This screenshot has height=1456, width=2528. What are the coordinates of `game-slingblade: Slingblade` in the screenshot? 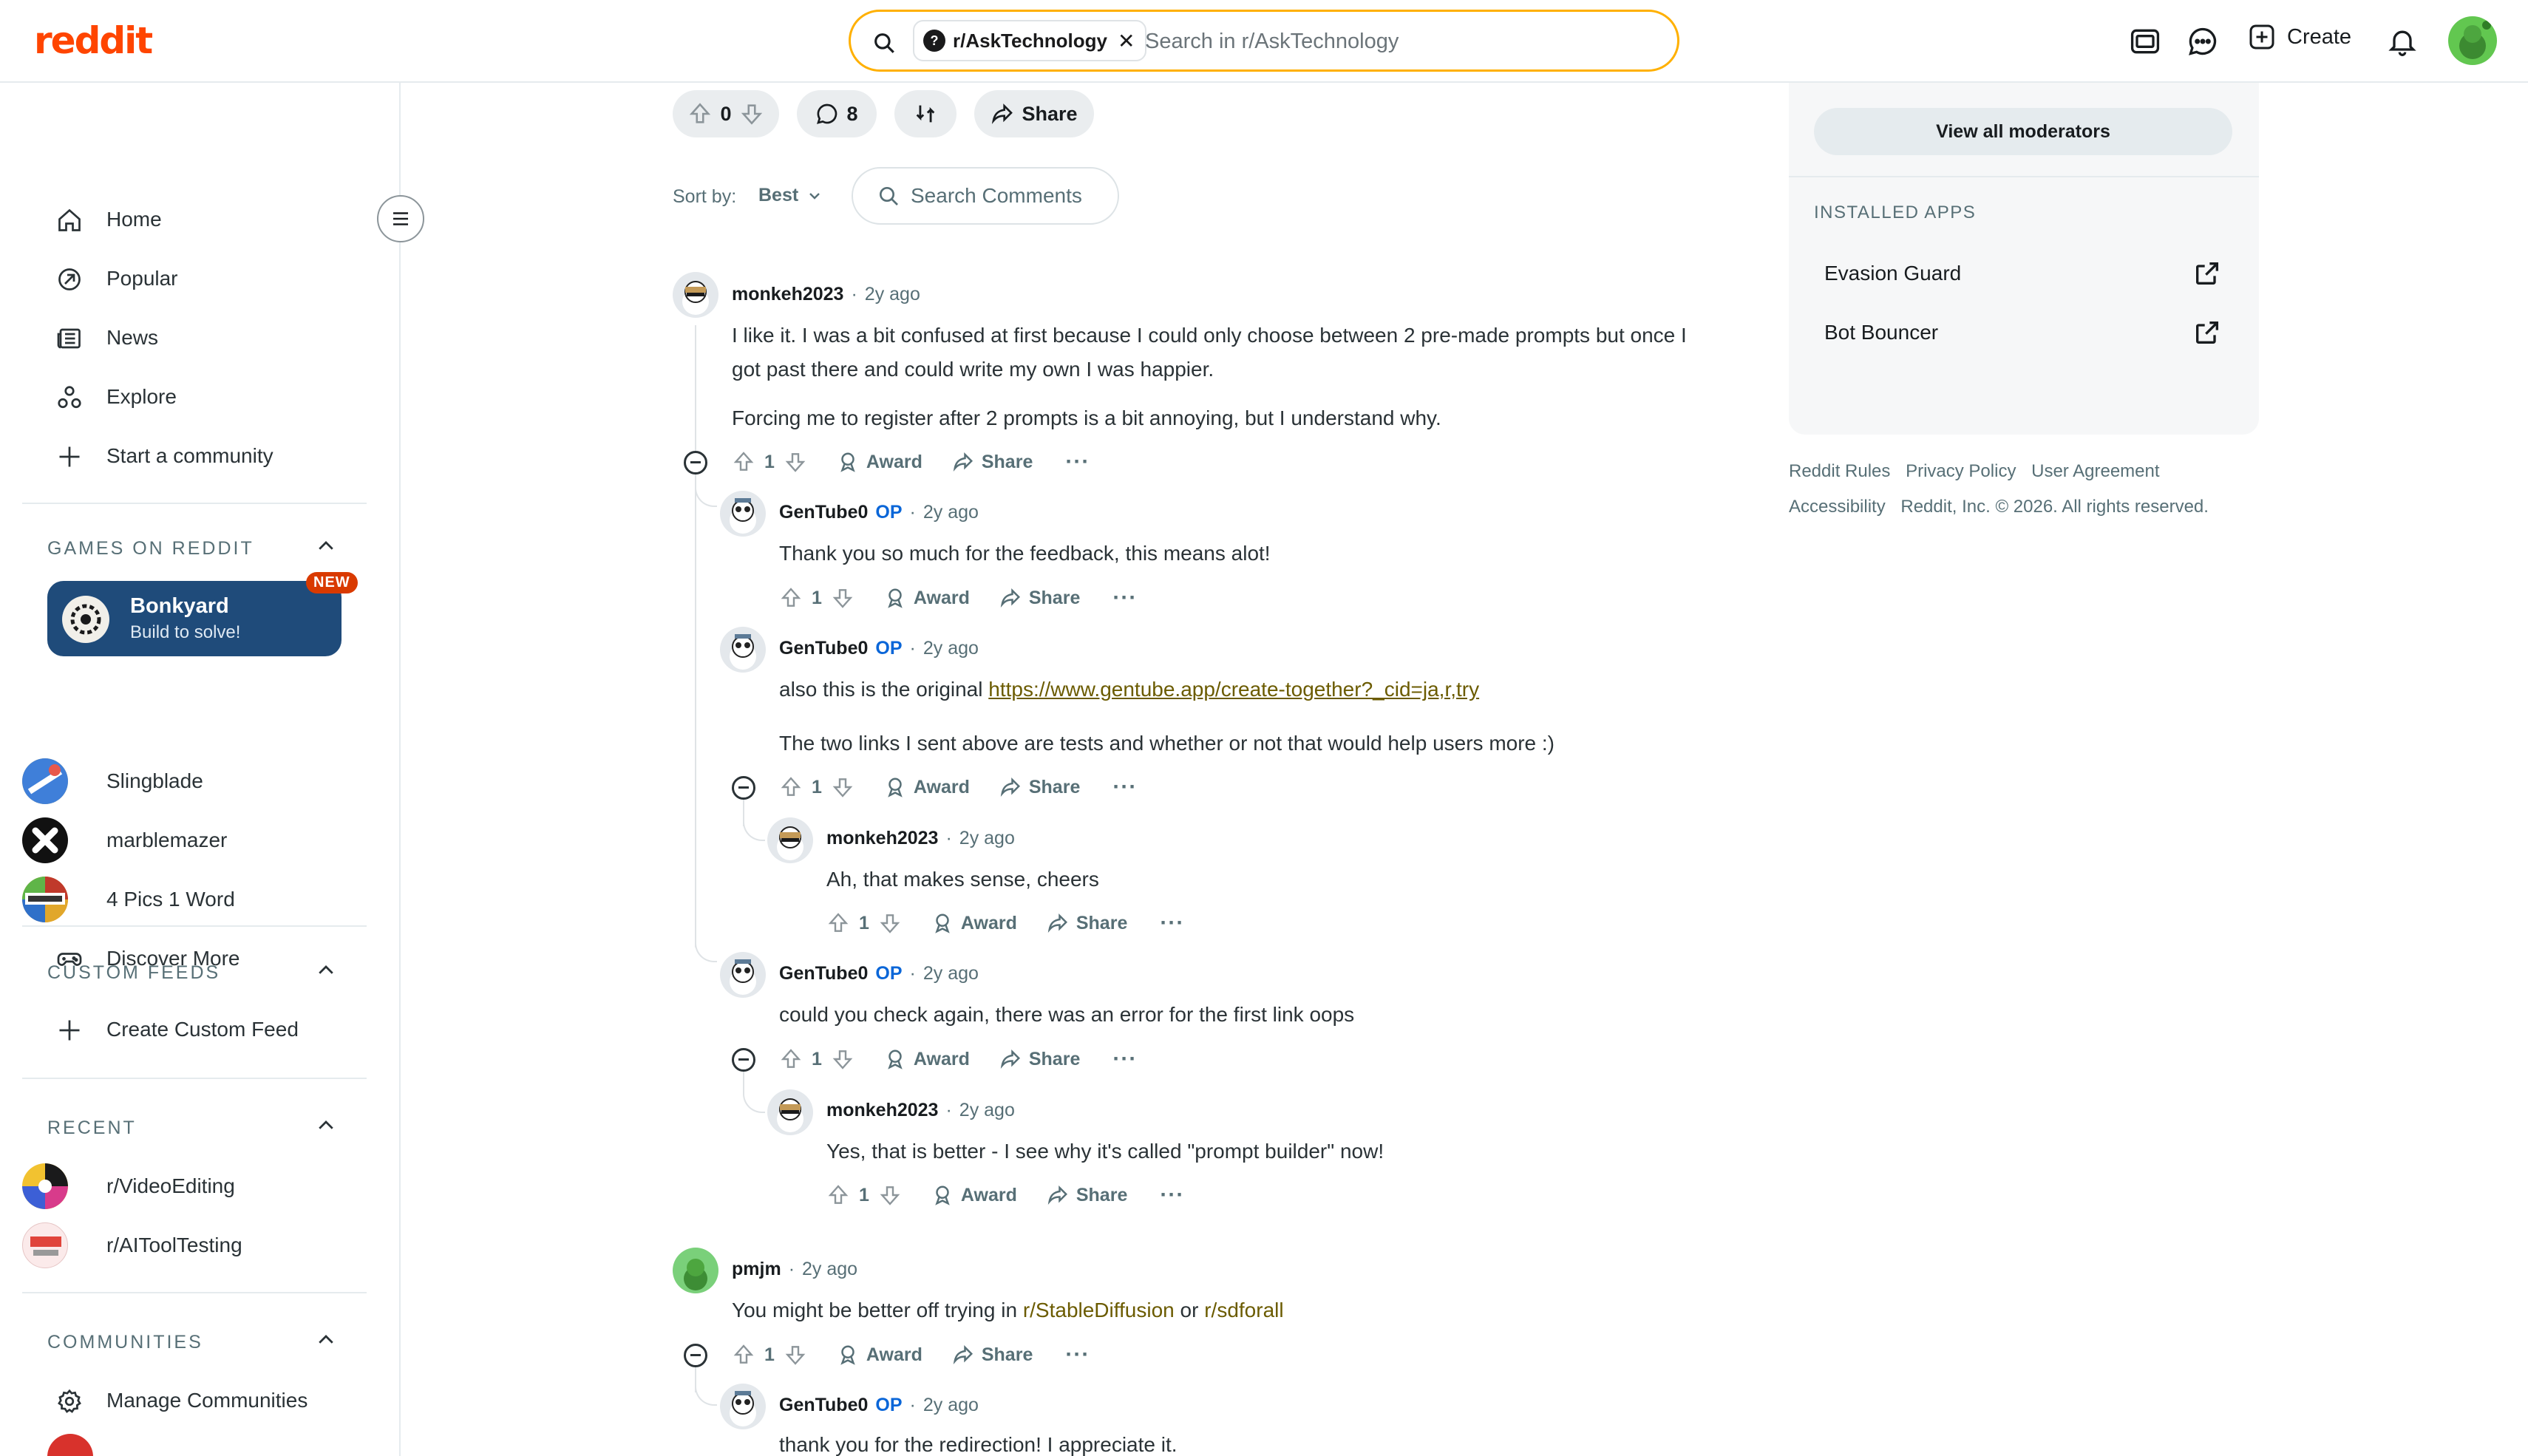 It's located at (196, 781).